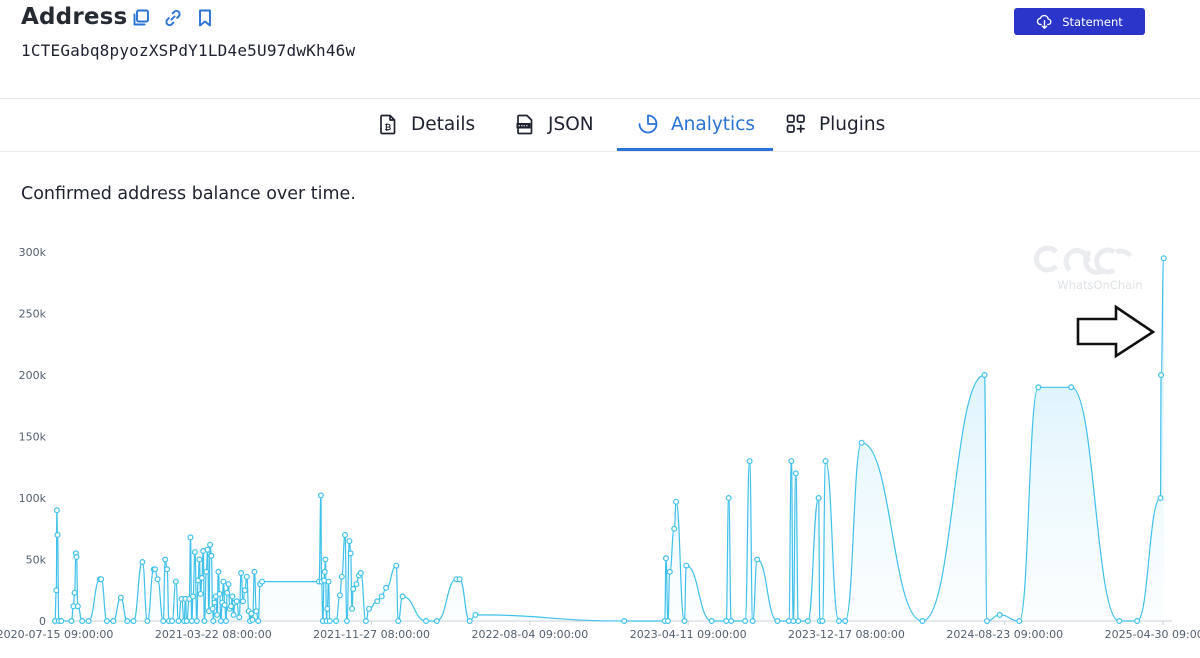  Describe the element at coordinates (554, 124) in the screenshot. I see `tab-json: JSON` at that location.